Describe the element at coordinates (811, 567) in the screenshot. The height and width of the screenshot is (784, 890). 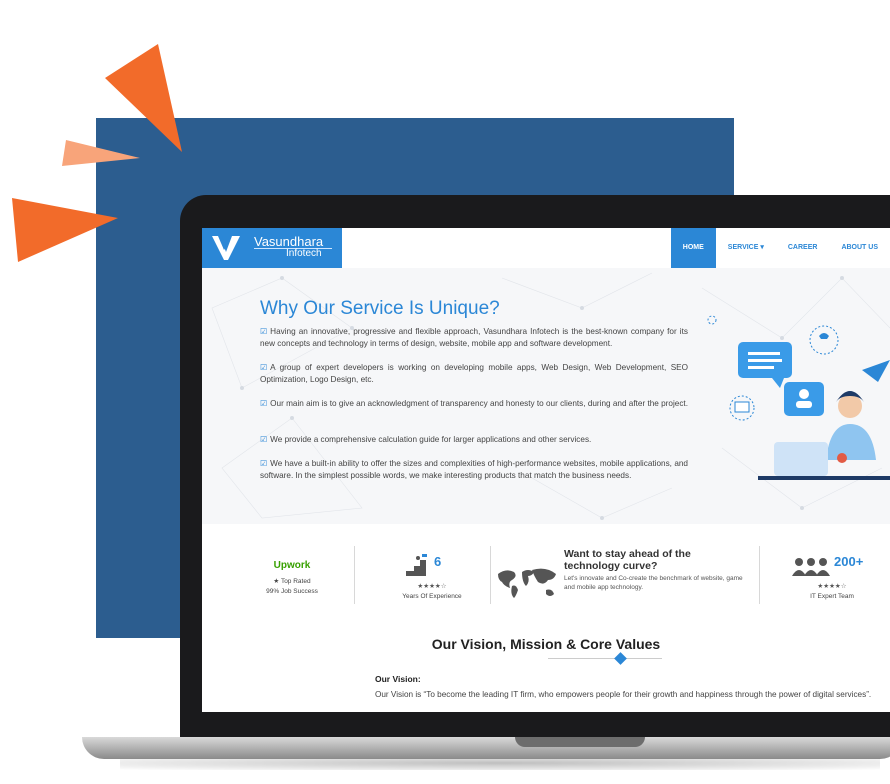
I see `team-icon` at that location.